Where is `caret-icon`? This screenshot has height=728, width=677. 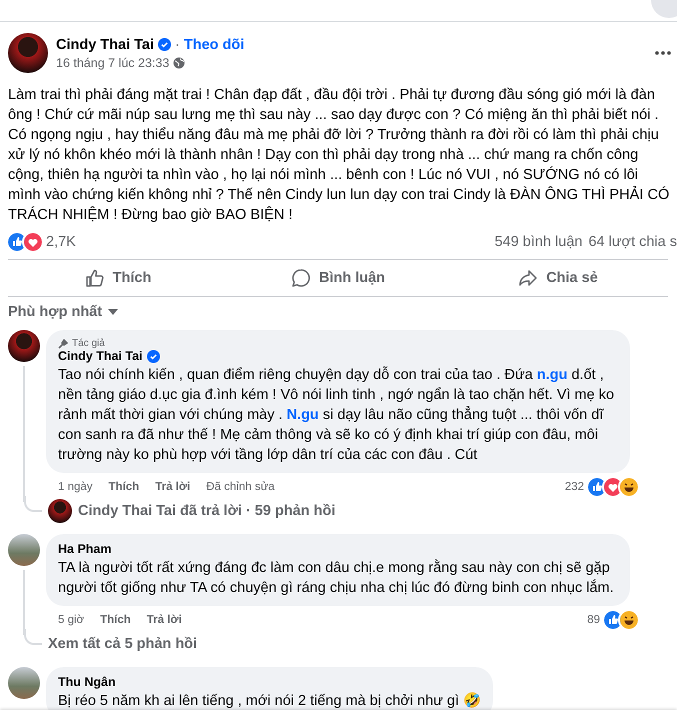 caret-icon is located at coordinates (113, 312).